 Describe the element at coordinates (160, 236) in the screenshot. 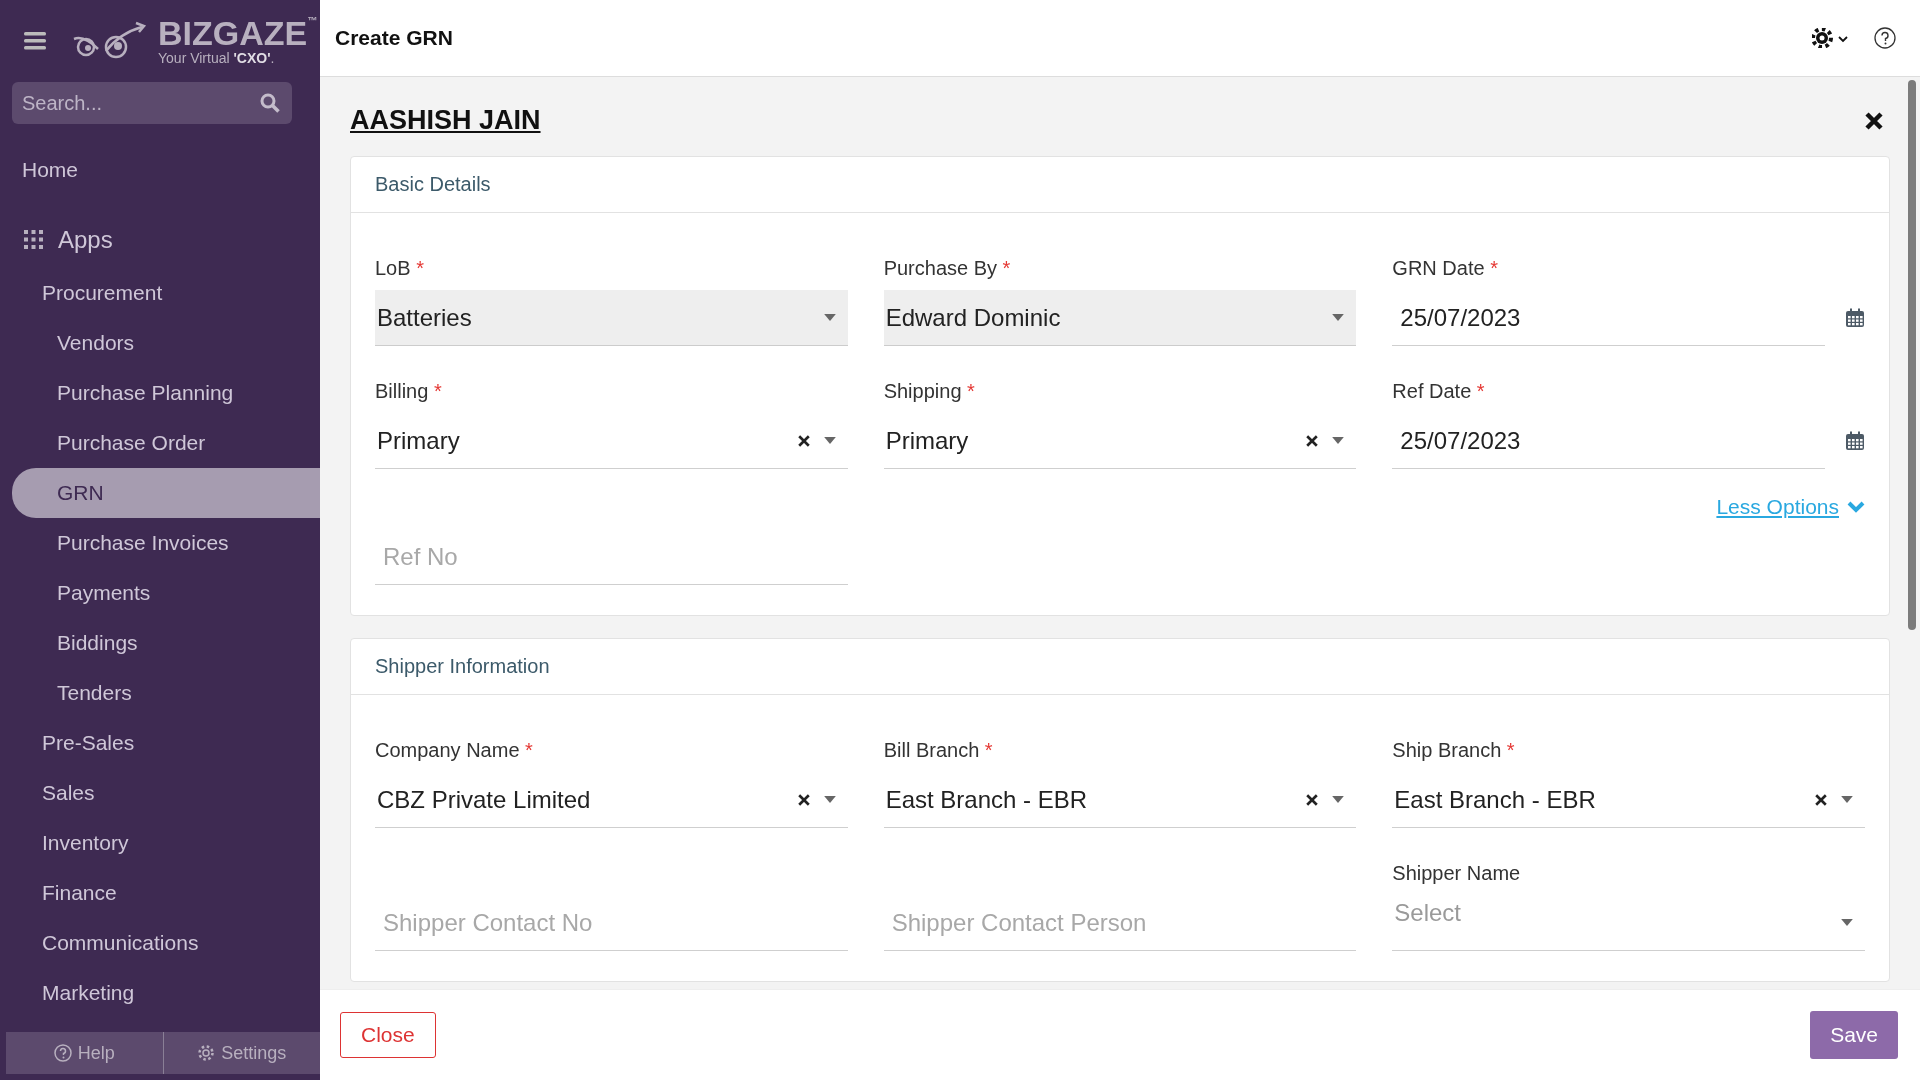

I see `apps-menu-item: Apps` at that location.